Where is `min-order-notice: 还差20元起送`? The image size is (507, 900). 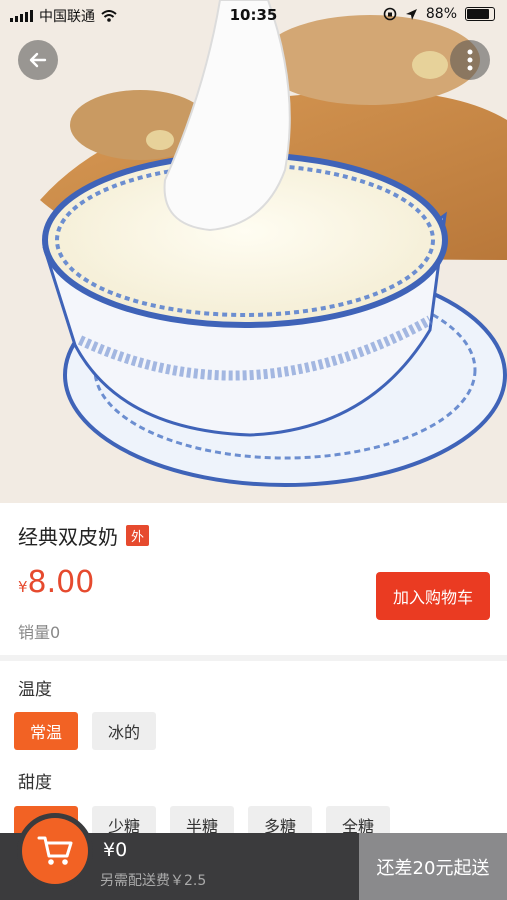
min-order-notice: 还差20元起送 is located at coordinates (433, 866).